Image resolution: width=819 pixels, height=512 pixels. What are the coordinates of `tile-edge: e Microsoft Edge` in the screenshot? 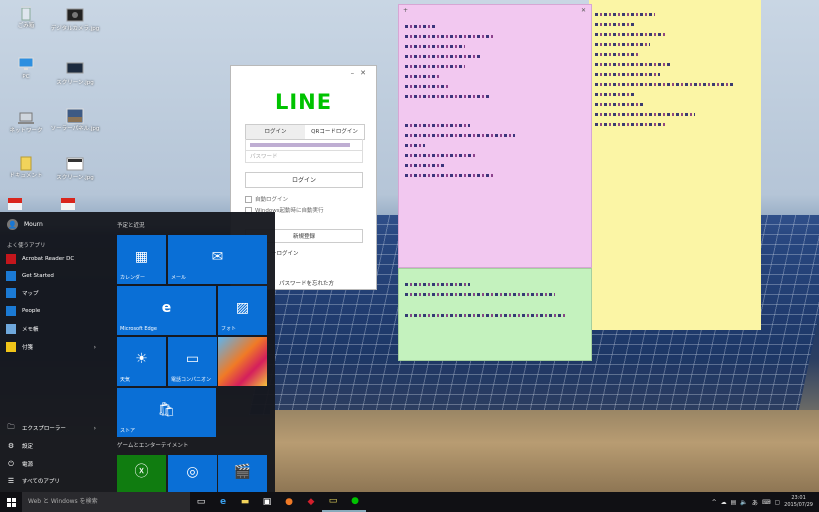 It's located at (166, 310).